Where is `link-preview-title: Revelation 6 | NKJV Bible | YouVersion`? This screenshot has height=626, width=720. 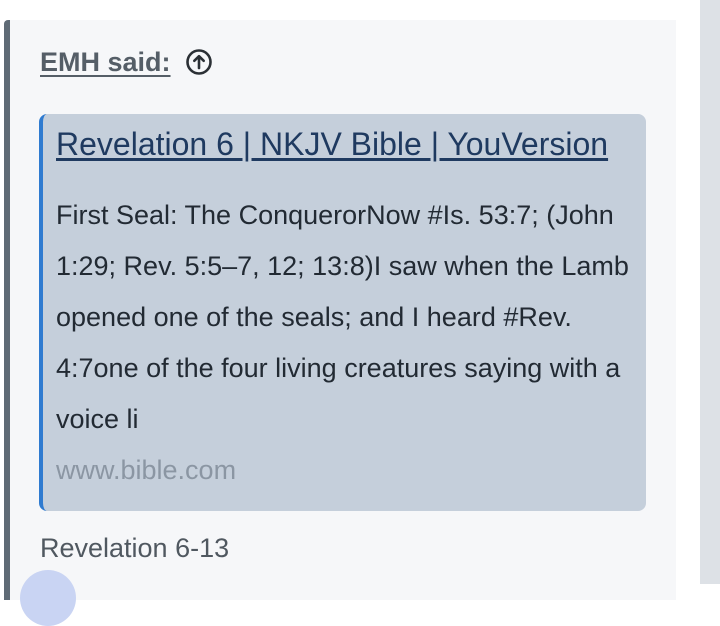
link-preview-title: Revelation 6 | NKJV Bible | YouVersion is located at coordinates (332, 144).